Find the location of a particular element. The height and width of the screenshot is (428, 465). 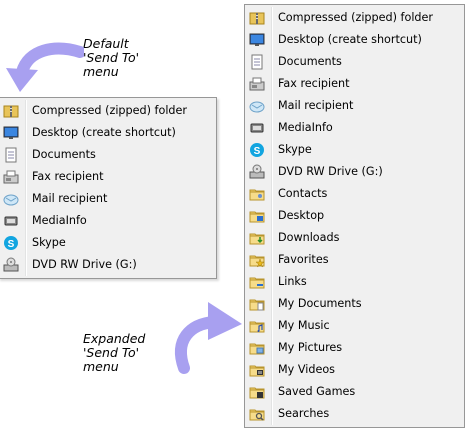

my-documents-folder-icon is located at coordinates (257, 304).